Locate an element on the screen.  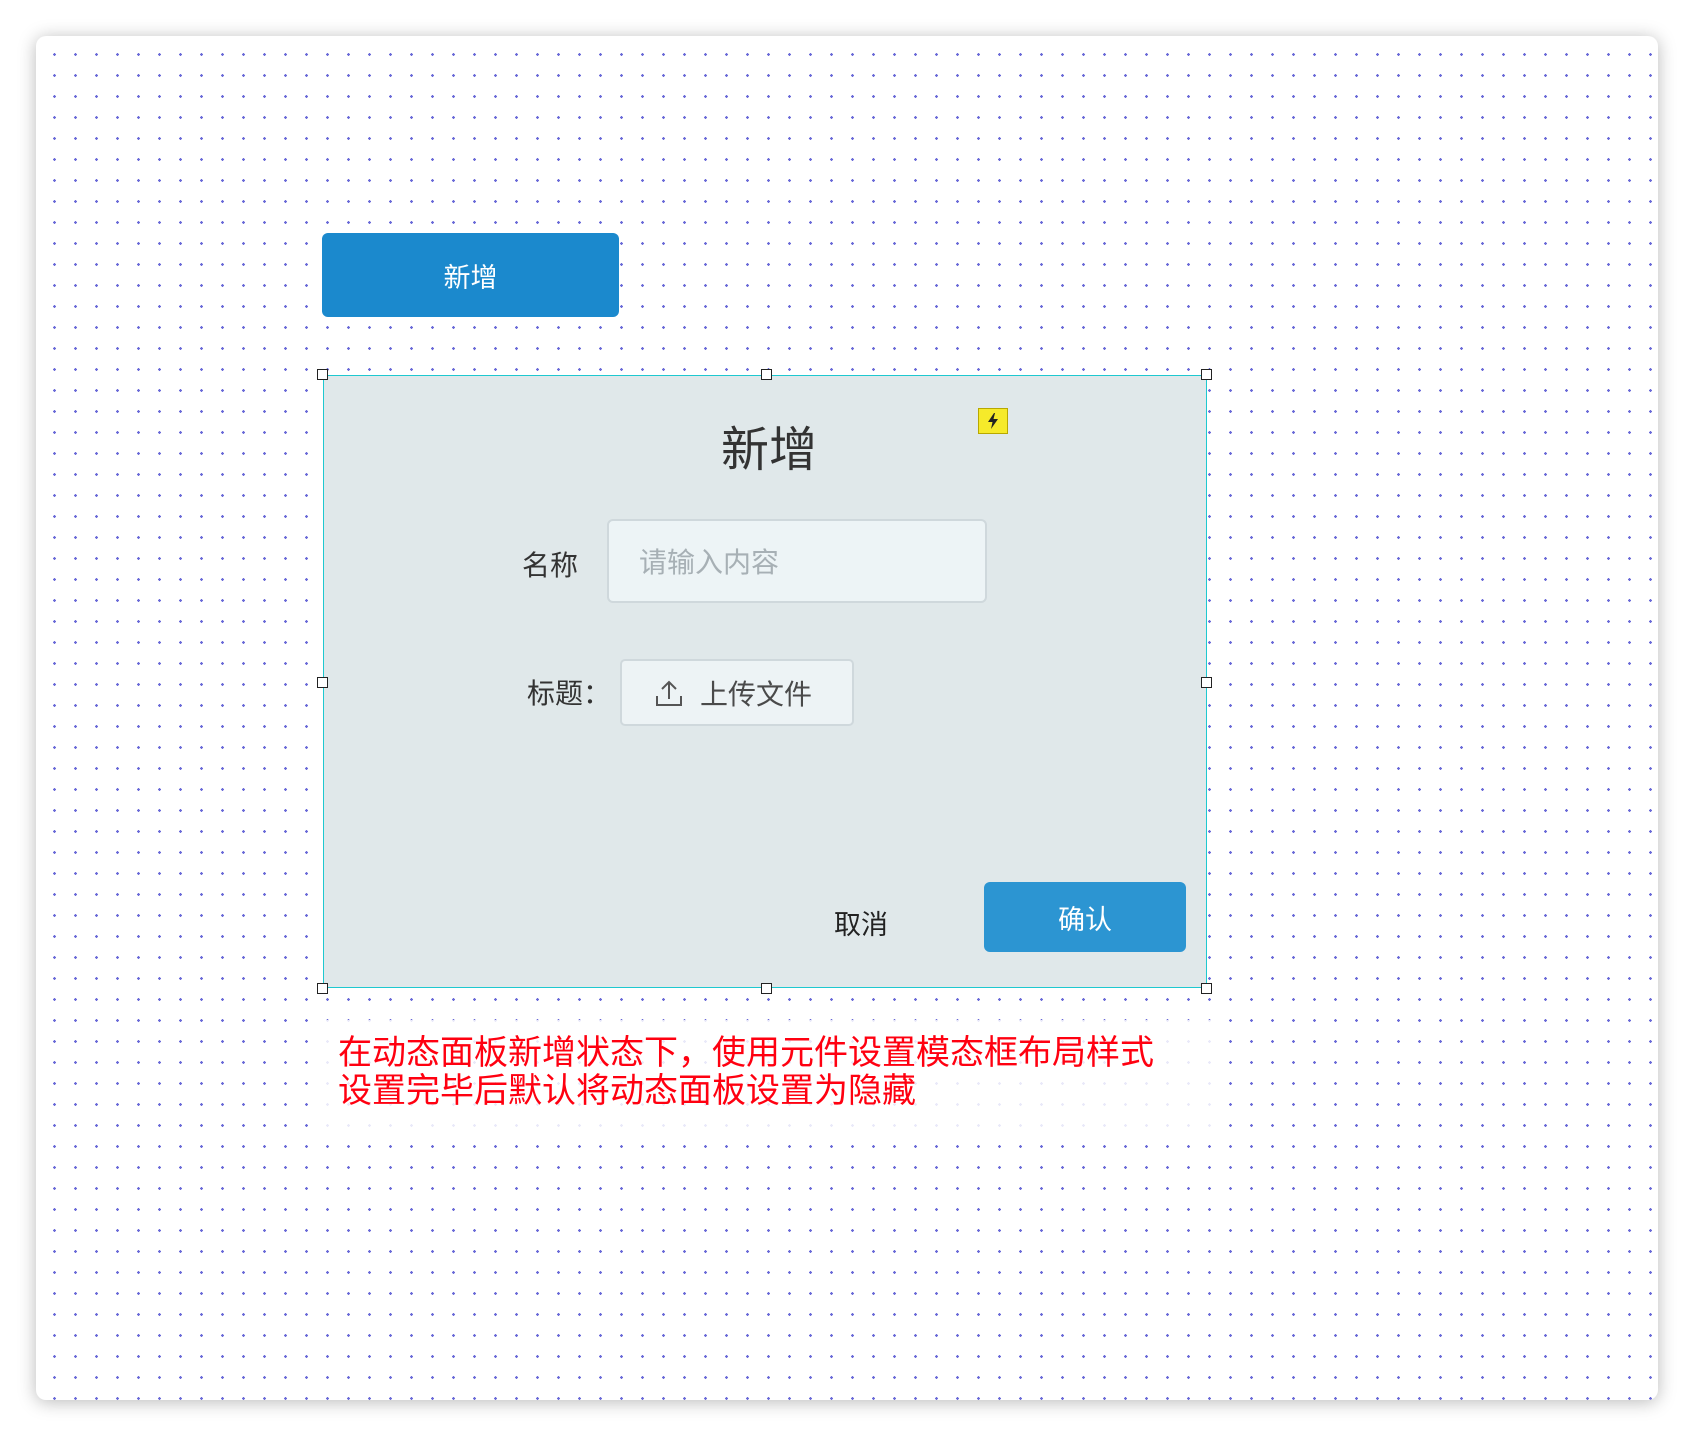
lightning-icon-glyph is located at coordinates (993, 421).